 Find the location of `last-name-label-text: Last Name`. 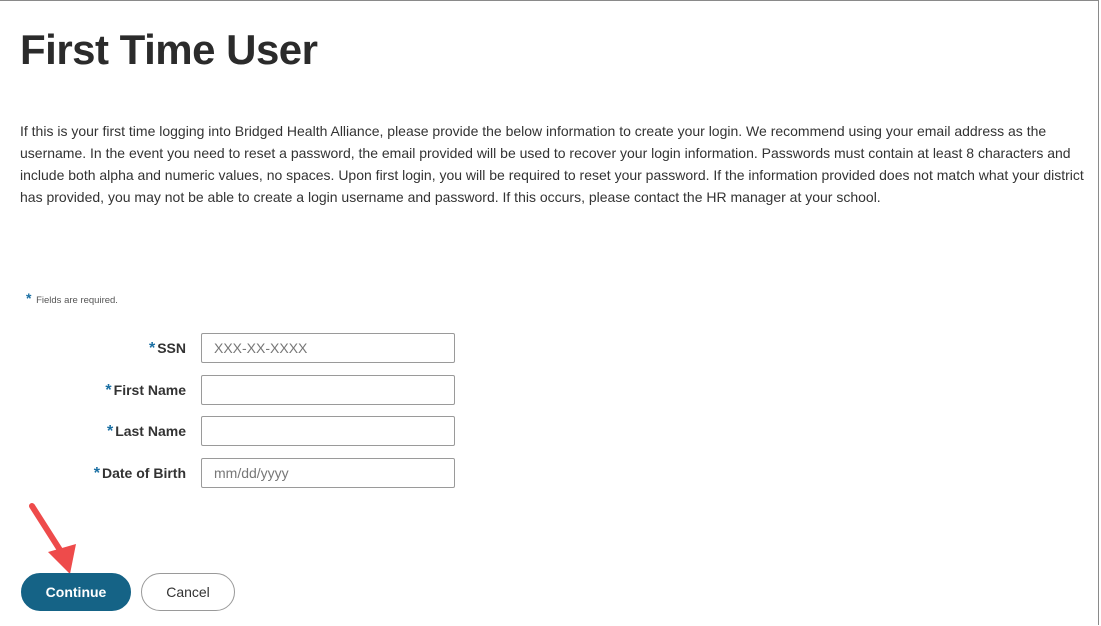

last-name-label-text: Last Name is located at coordinates (150, 431).